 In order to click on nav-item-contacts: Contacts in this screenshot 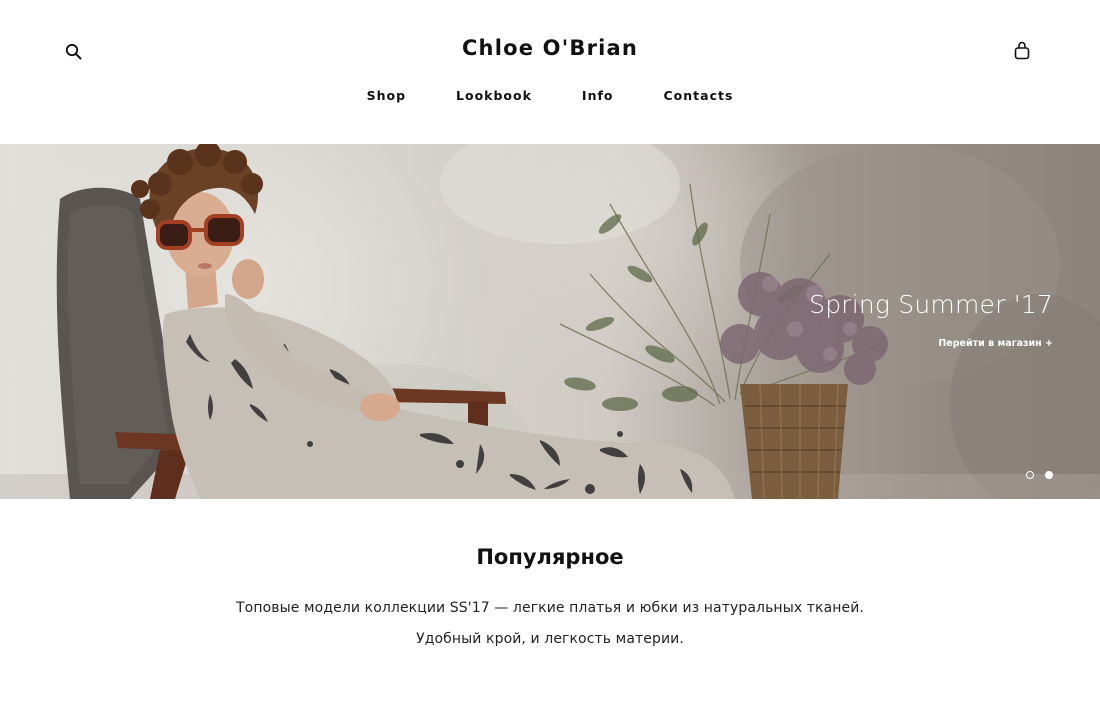, I will do `click(699, 95)`.